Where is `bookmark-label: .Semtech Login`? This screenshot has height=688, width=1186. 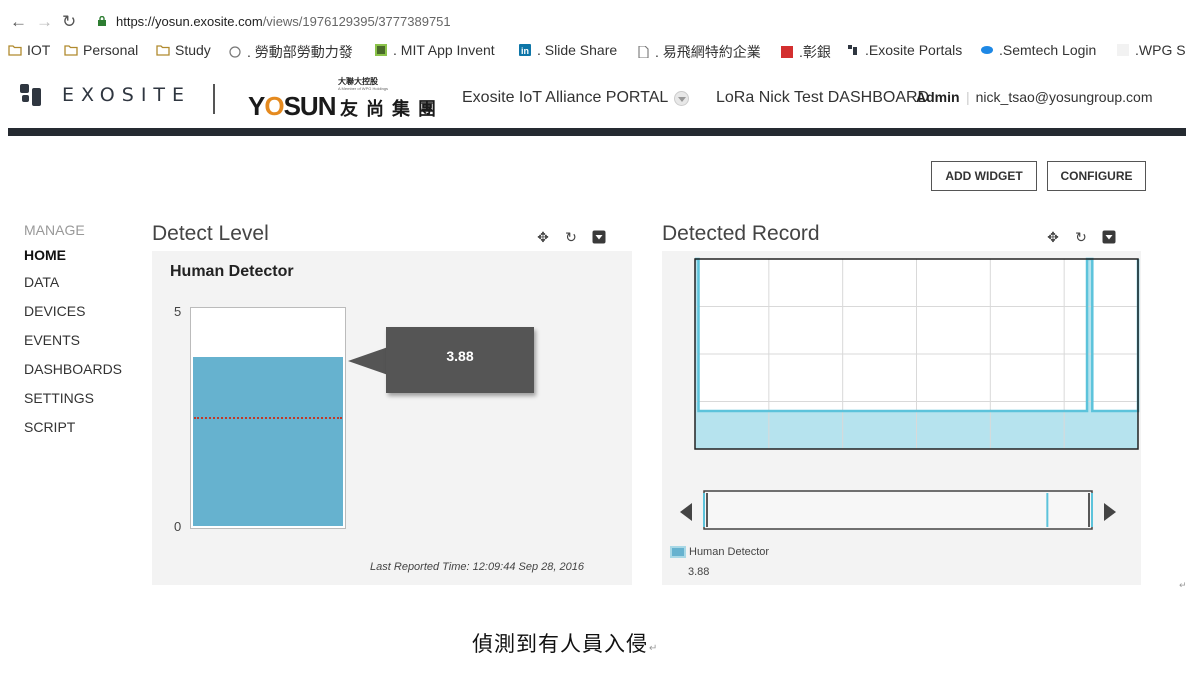 bookmark-label: .Semtech Login is located at coordinates (1048, 50).